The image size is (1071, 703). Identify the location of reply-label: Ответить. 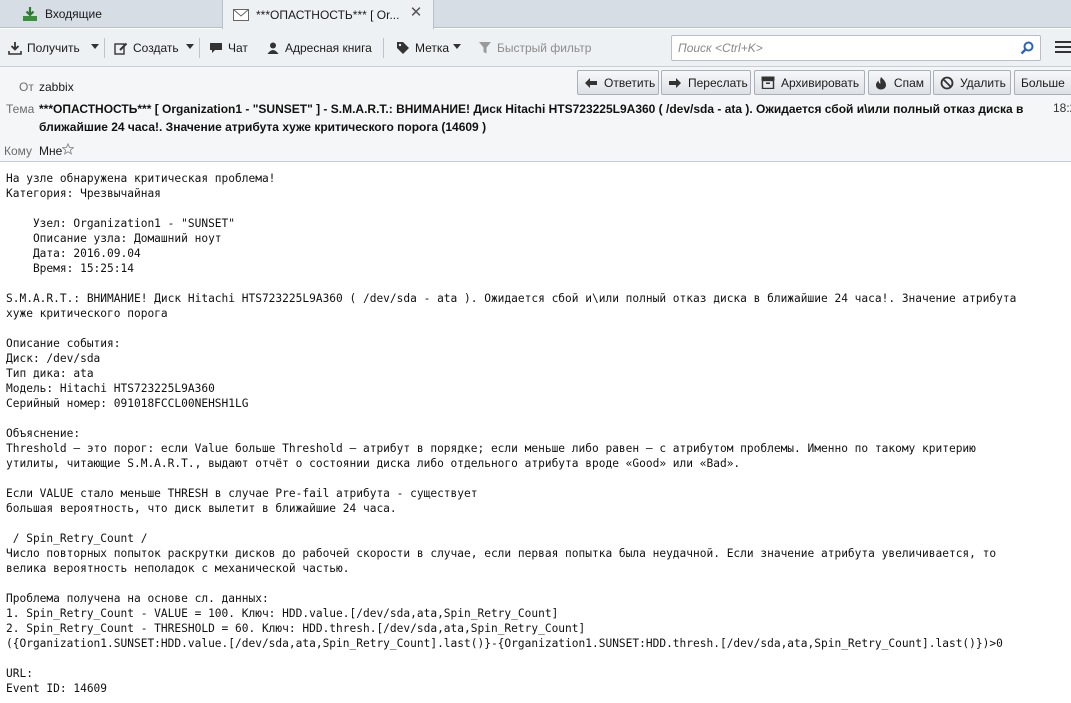
(630, 82).